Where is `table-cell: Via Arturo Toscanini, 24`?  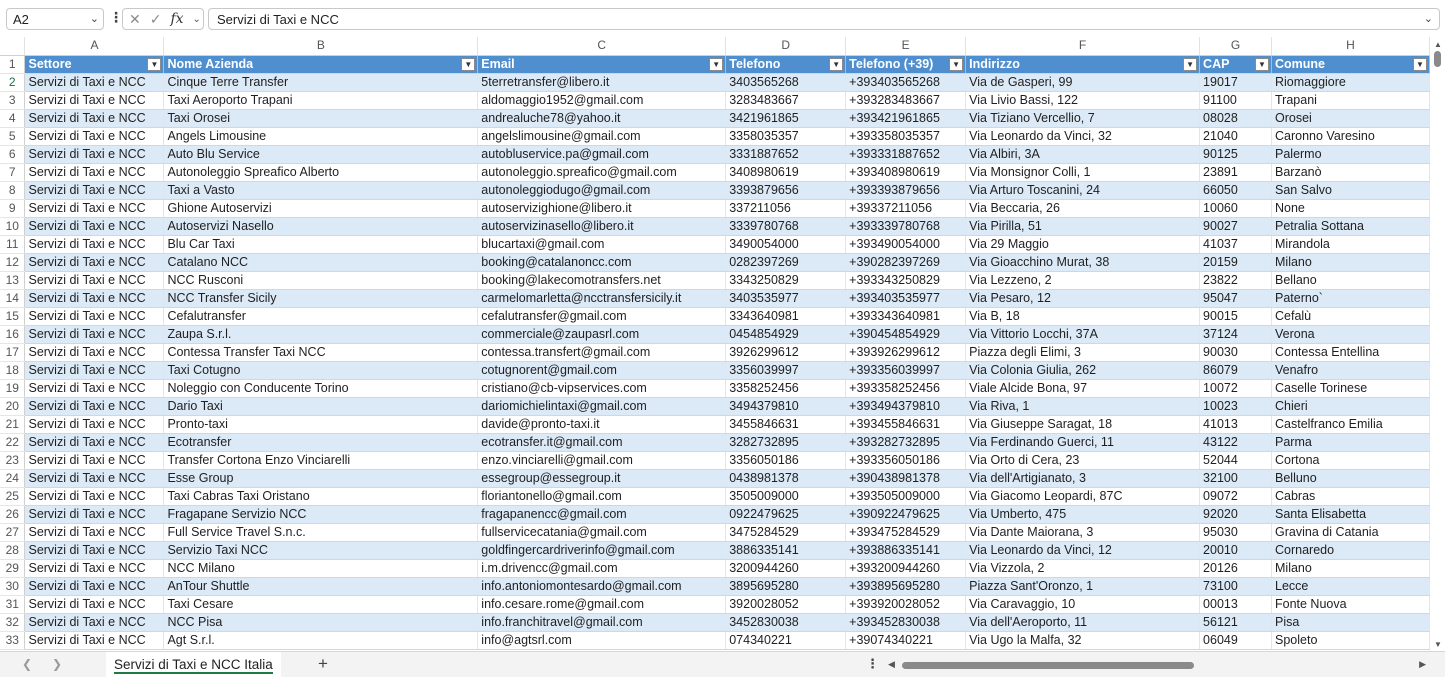 table-cell: Via Arturo Toscanini, 24 is located at coordinates (1083, 190).